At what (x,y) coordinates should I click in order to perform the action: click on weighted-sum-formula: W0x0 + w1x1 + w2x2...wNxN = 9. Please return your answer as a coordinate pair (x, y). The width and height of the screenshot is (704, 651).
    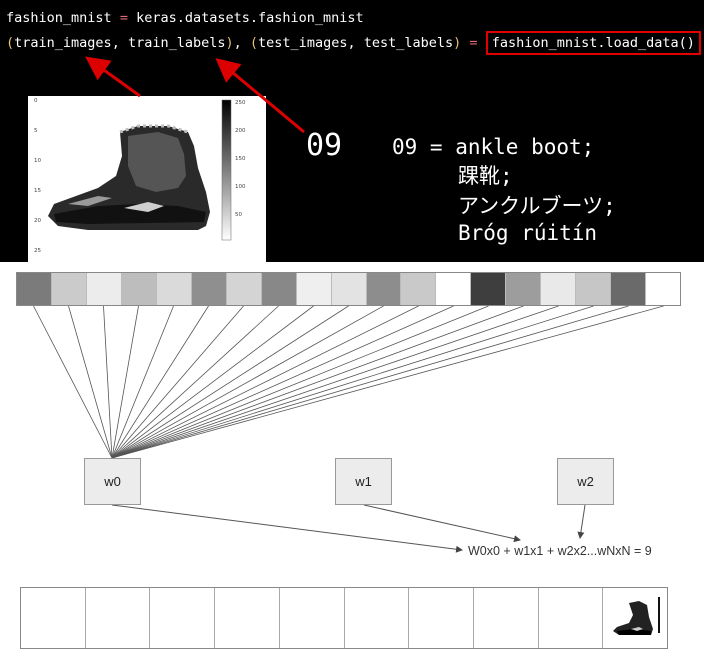
    Looking at the image, I should click on (560, 551).